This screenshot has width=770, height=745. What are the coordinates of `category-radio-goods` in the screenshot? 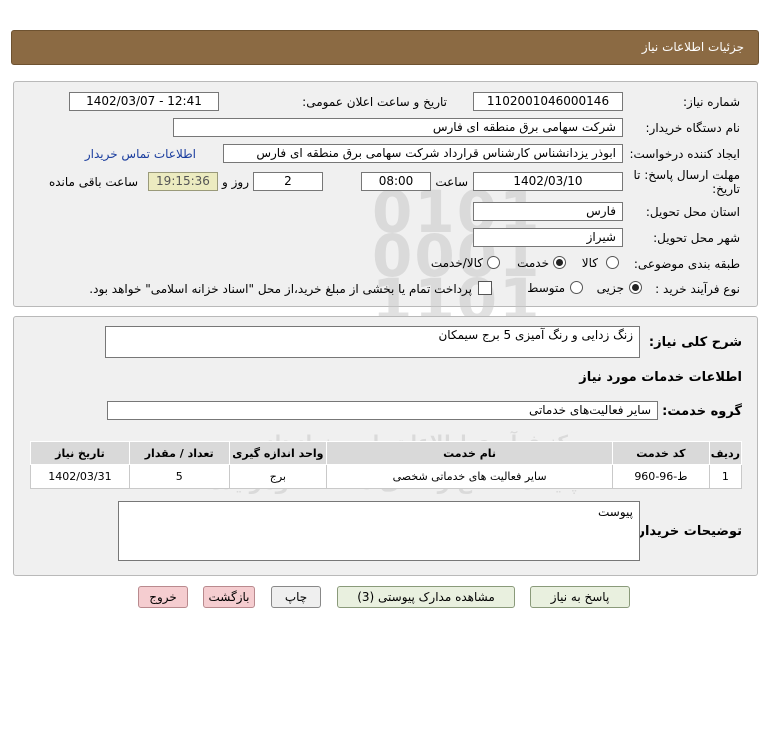 It's located at (612, 262).